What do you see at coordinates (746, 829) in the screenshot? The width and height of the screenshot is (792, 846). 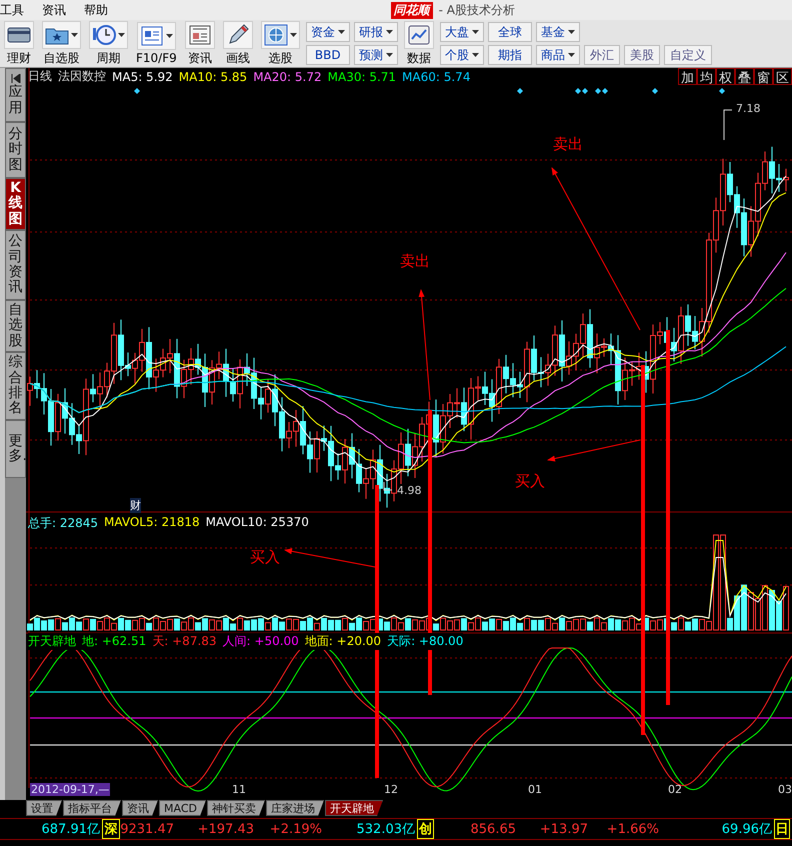 I see `market-value: 69.96亿` at bounding box center [746, 829].